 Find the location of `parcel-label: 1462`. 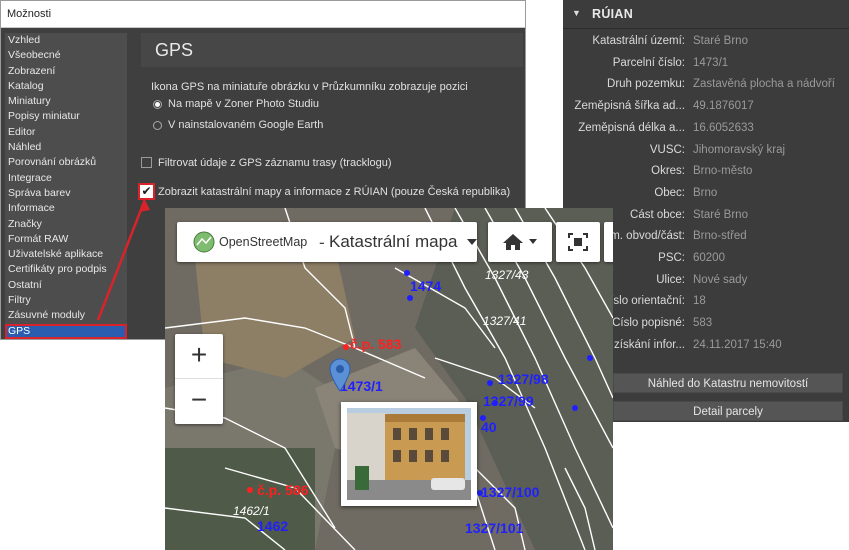

parcel-label: 1462 is located at coordinates (273, 526).